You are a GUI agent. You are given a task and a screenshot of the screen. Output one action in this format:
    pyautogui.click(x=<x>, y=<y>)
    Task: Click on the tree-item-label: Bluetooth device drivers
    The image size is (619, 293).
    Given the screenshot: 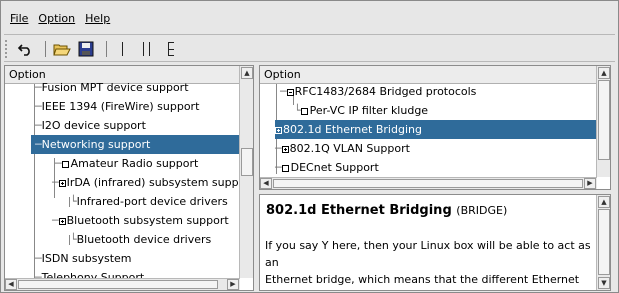 What is the action you would take?
    pyautogui.click(x=144, y=239)
    